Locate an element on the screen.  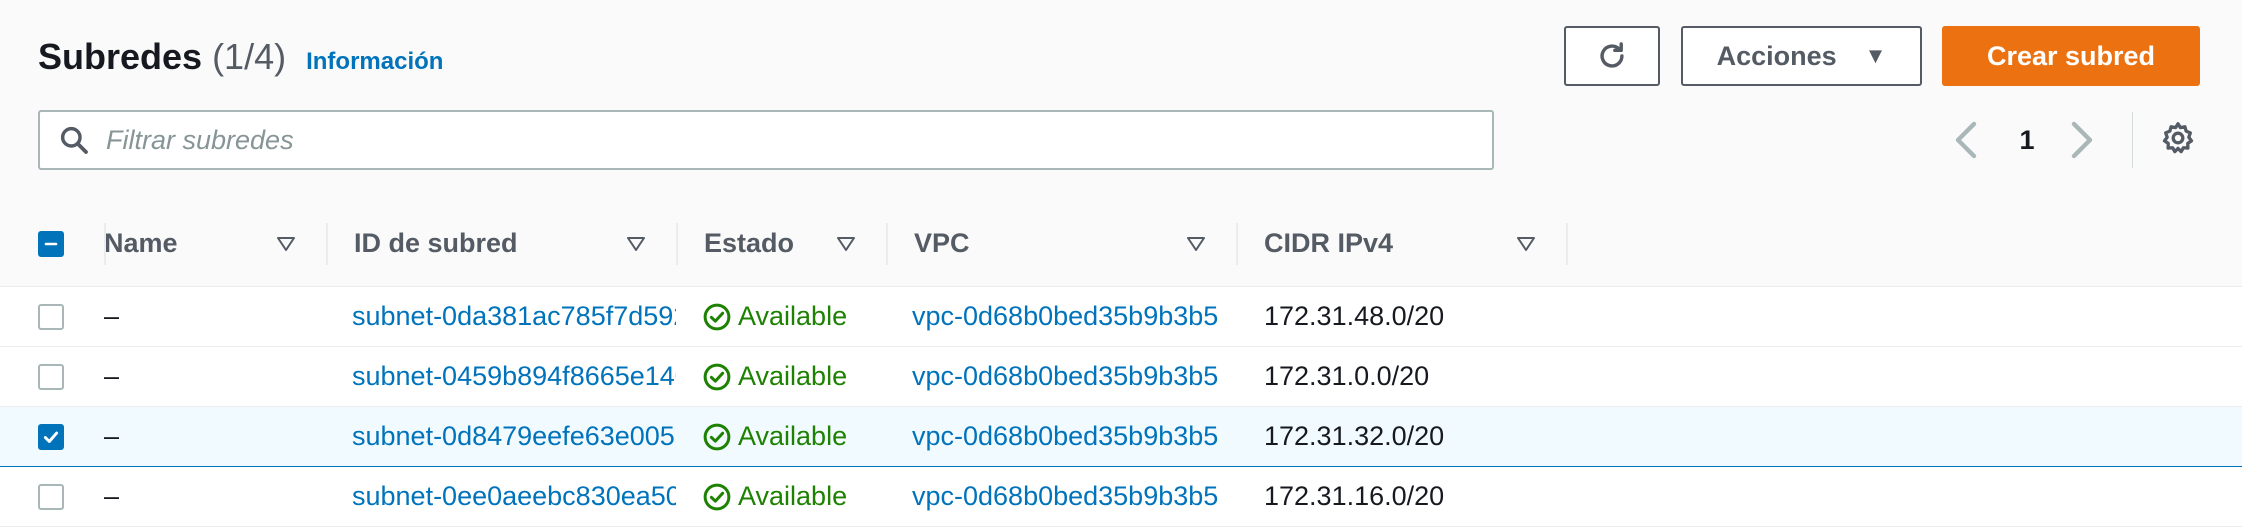
subnet-id-link: subnet-0ee0aeebc830ea50c is located at coordinates (514, 496).